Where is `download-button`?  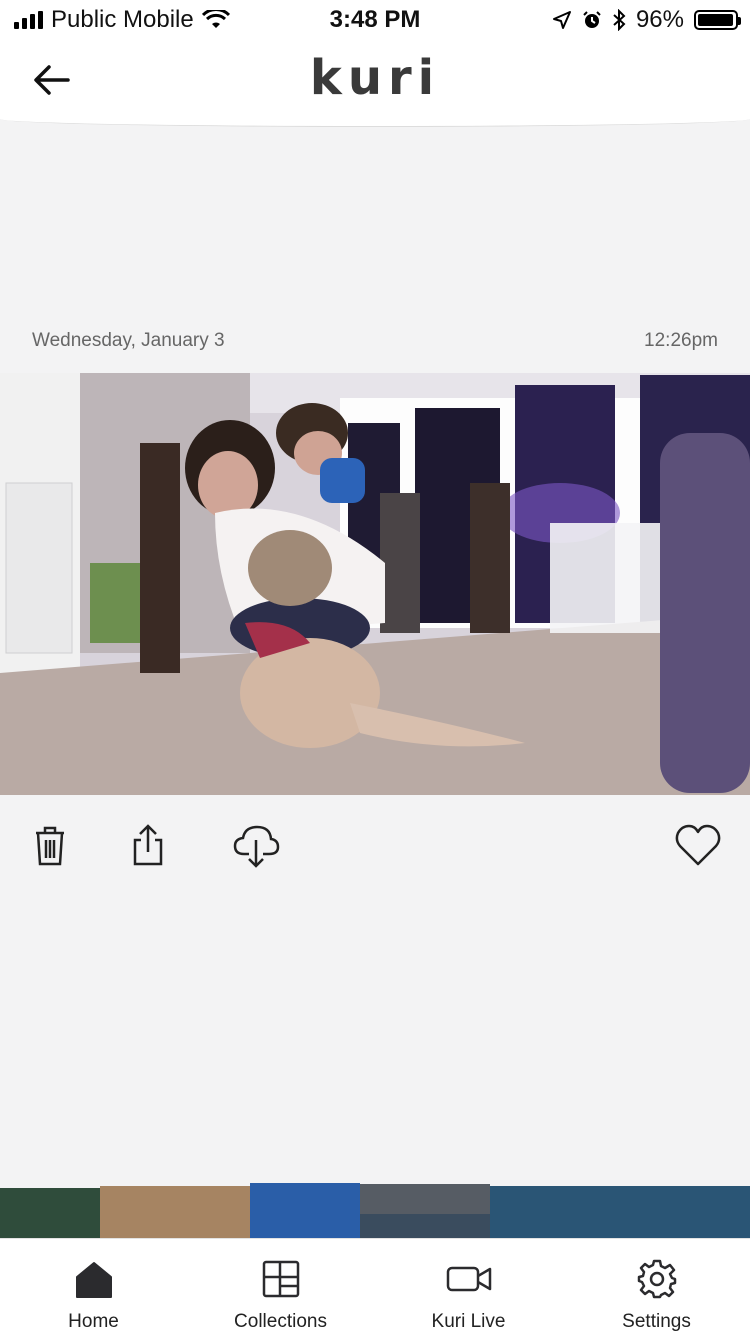
download-button is located at coordinates (256, 846).